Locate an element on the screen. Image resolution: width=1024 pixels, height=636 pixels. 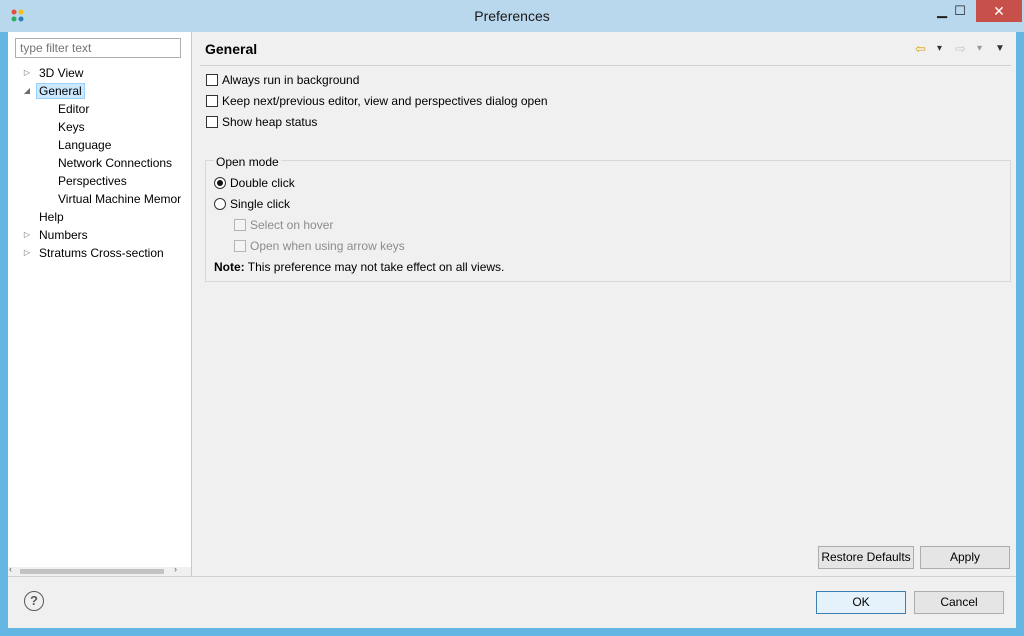
tree-item-label: Editor is located at coordinates (74, 109).